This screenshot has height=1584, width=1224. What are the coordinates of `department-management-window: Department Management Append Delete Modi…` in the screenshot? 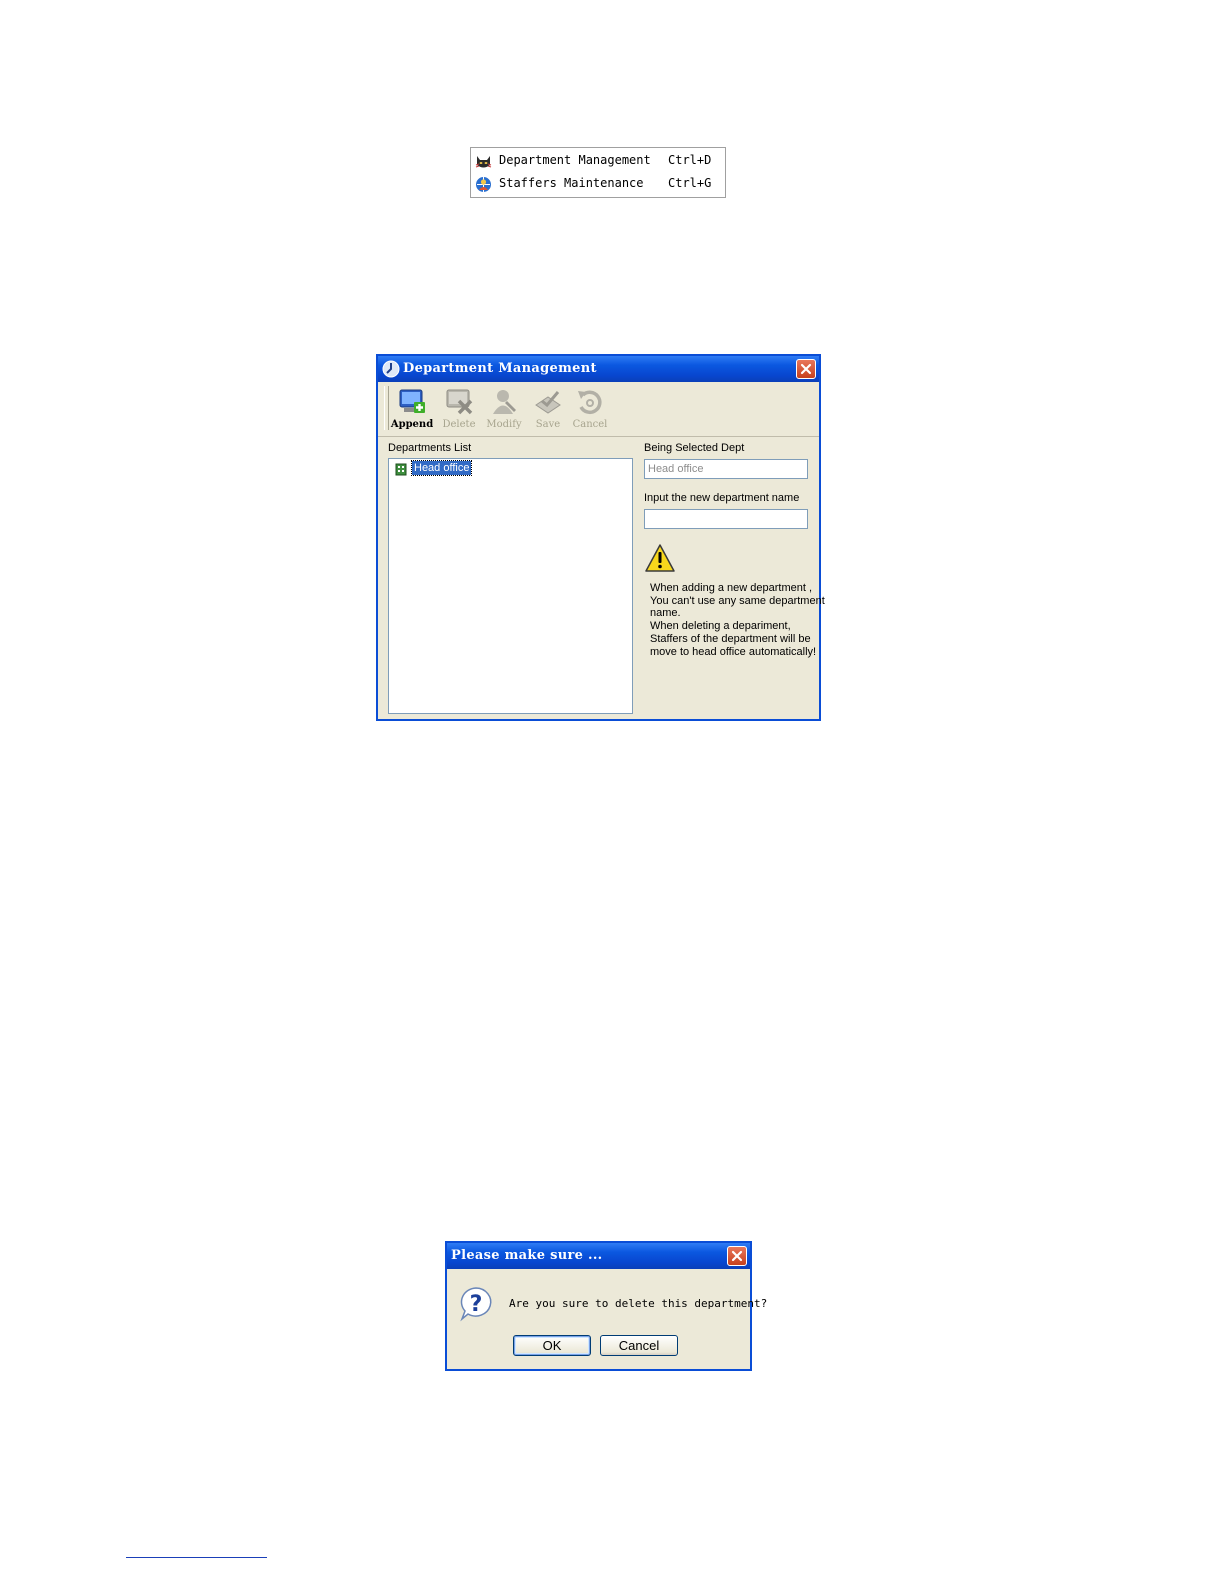 It's located at (600, 537).